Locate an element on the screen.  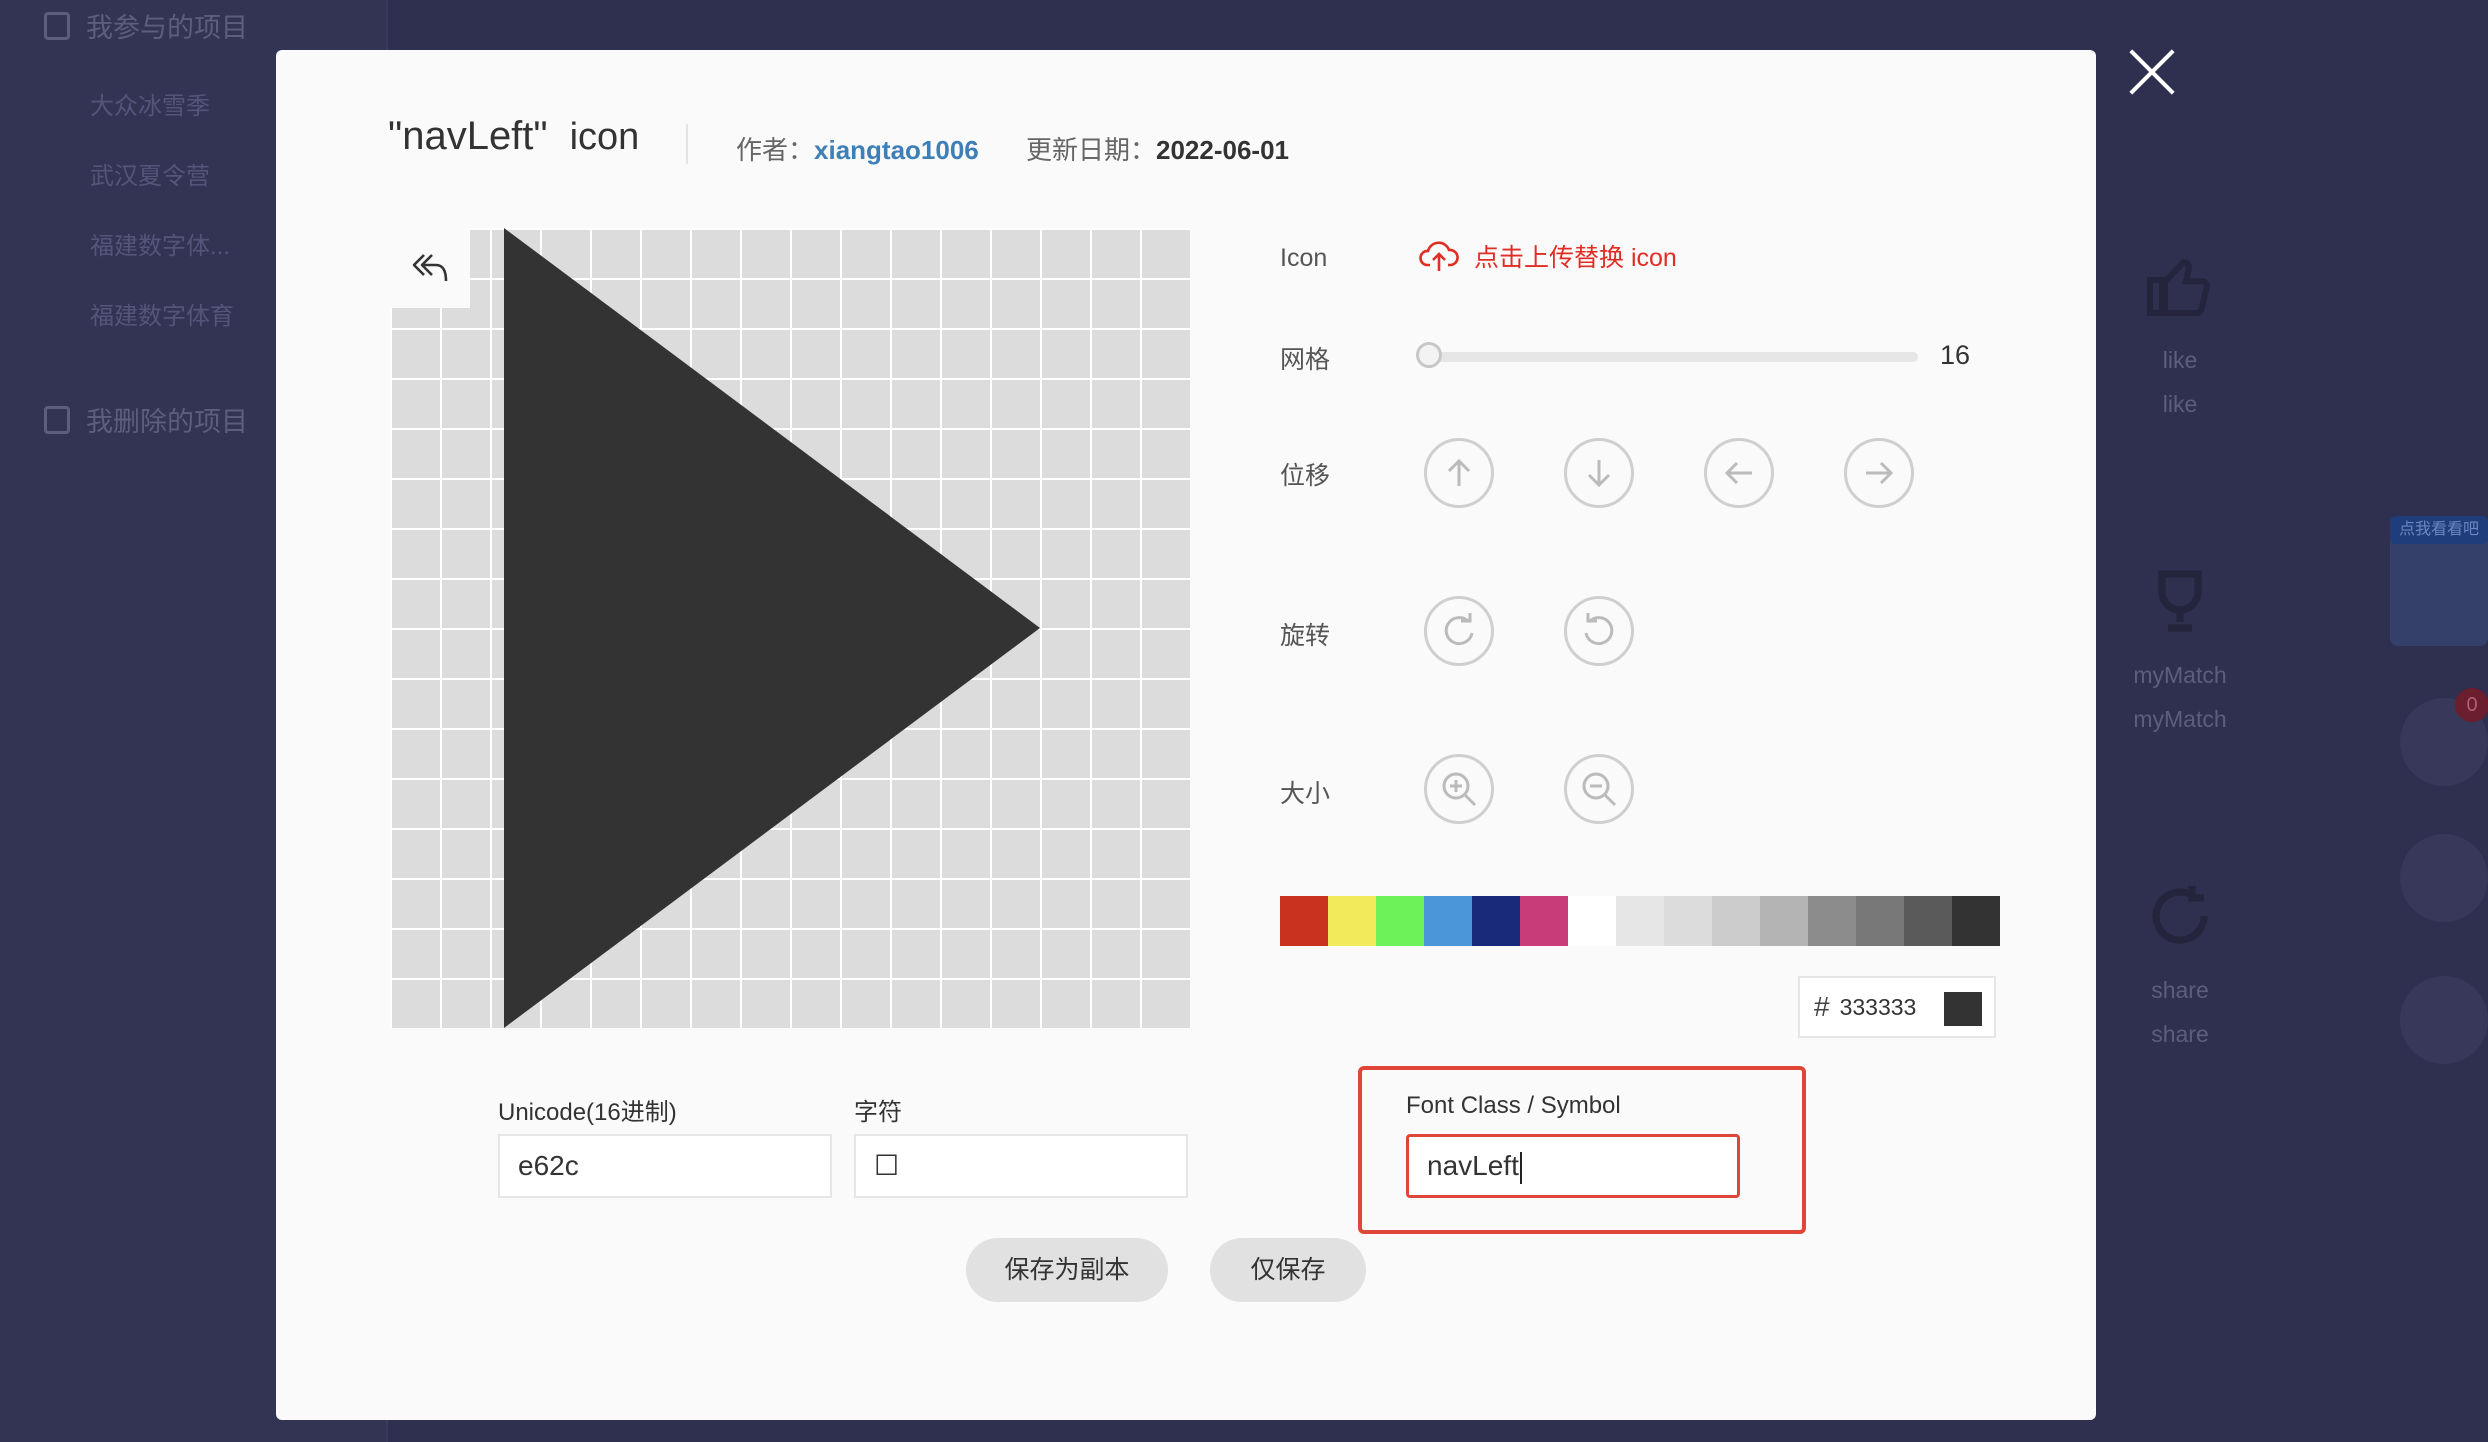
sidebar-section-label: 我参与的项目 is located at coordinates (167, 28).